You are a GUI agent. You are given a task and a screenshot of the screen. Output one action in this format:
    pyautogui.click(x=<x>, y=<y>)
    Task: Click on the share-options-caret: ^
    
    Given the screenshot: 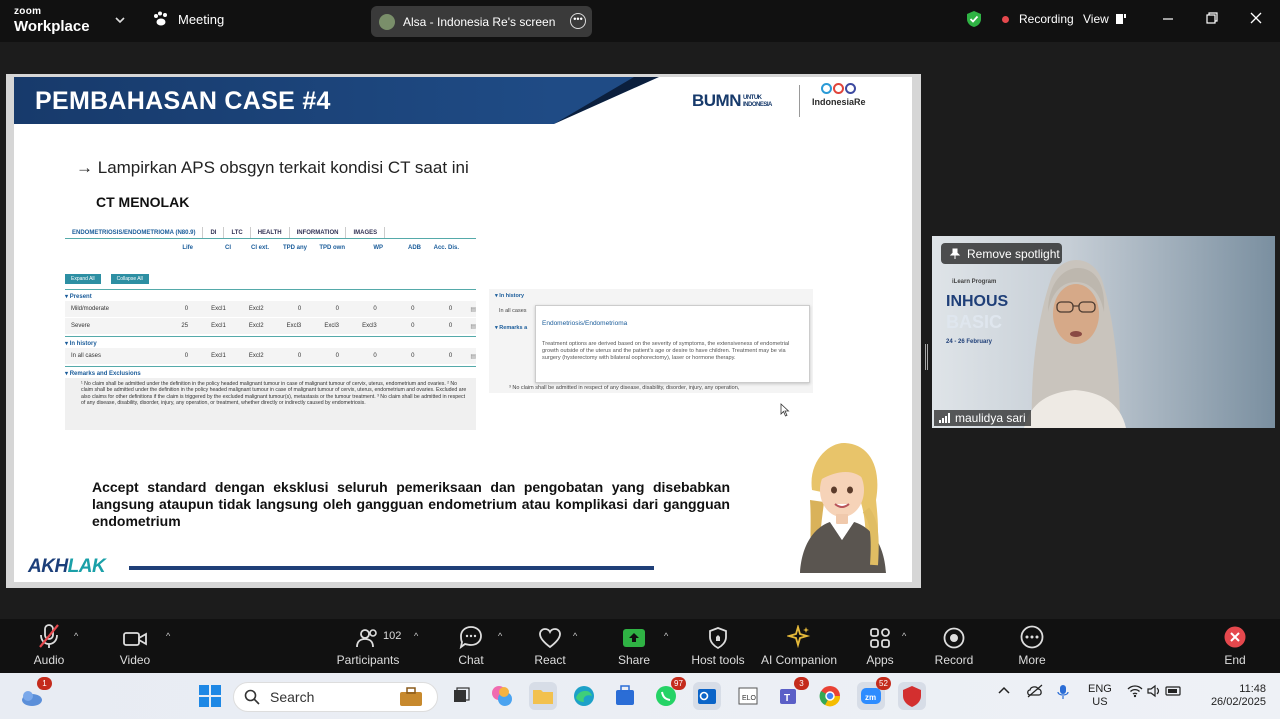 What is the action you would take?
    pyautogui.click(x=666, y=636)
    